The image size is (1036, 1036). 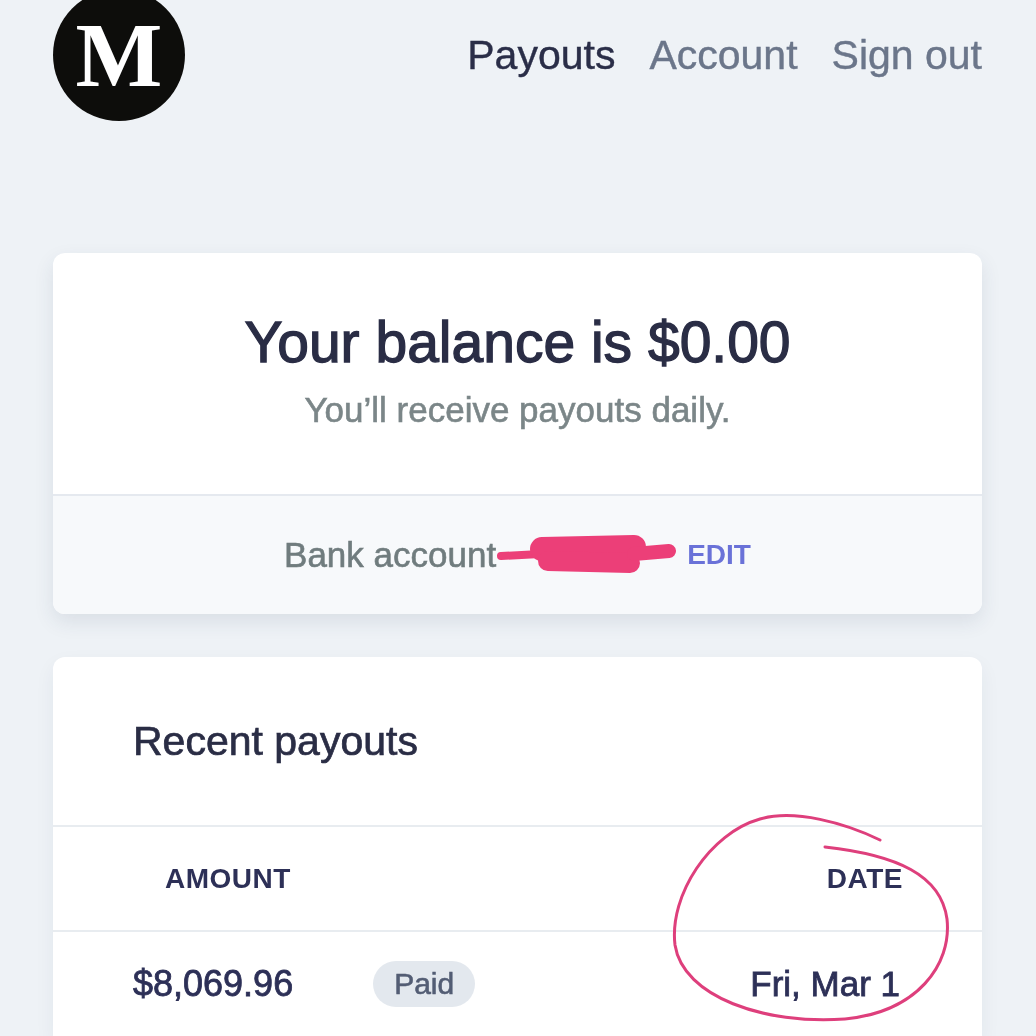 What do you see at coordinates (213, 984) in the screenshot?
I see `amount-cell: $8,069.96` at bounding box center [213, 984].